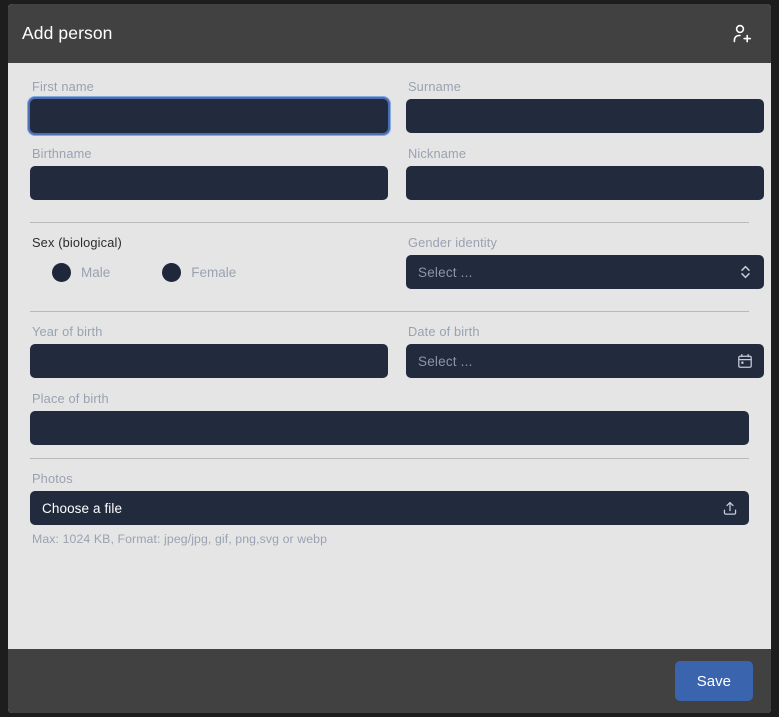 Image resolution: width=779 pixels, height=717 pixels. I want to click on year-of-birth-label: Year of birth, so click(67, 331).